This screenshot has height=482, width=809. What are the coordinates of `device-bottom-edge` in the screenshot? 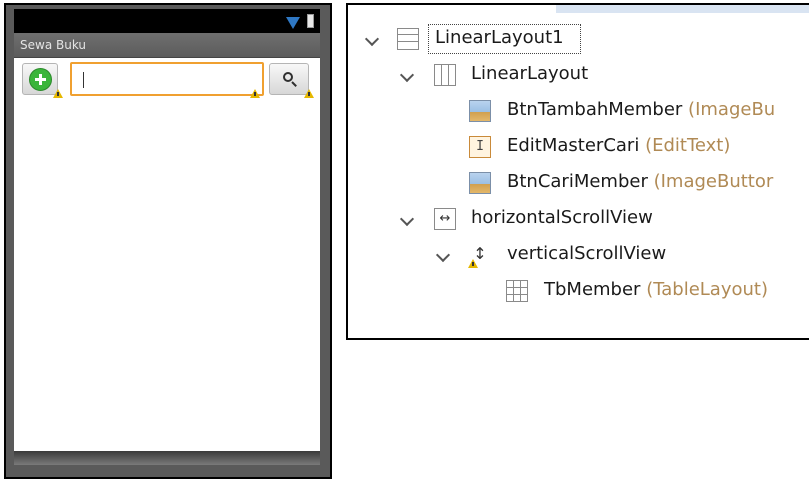 It's located at (167, 458).